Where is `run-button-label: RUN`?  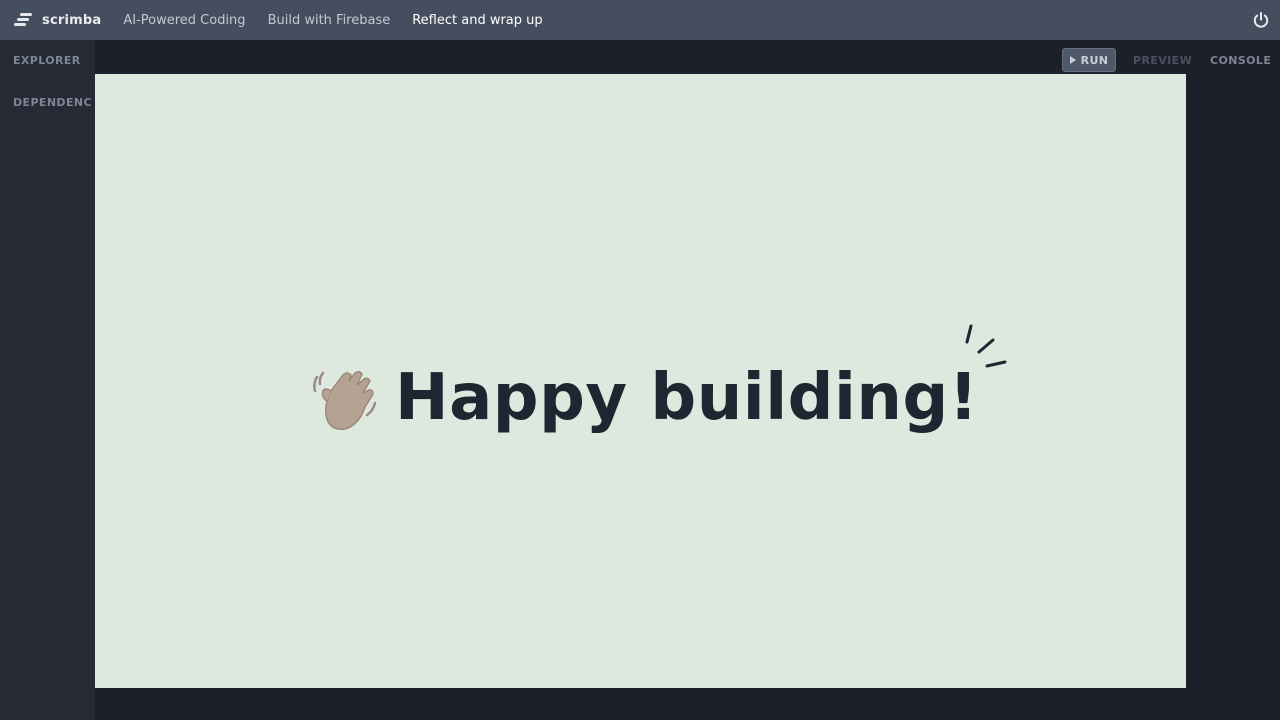
run-button-label: RUN is located at coordinates (1094, 60).